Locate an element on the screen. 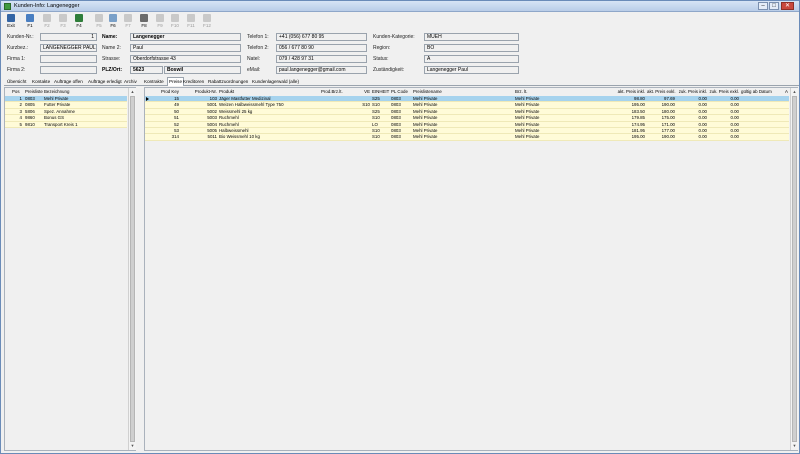 This screenshot has height=454, width=800. company1-field is located at coordinates (68, 59).